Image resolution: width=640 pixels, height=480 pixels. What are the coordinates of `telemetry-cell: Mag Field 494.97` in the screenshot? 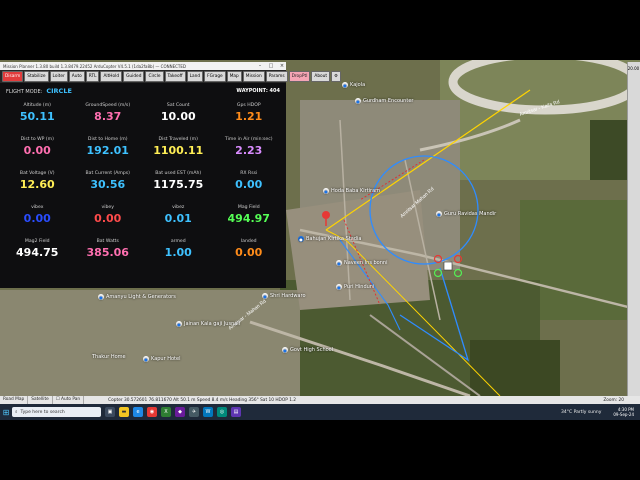 It's located at (249, 216).